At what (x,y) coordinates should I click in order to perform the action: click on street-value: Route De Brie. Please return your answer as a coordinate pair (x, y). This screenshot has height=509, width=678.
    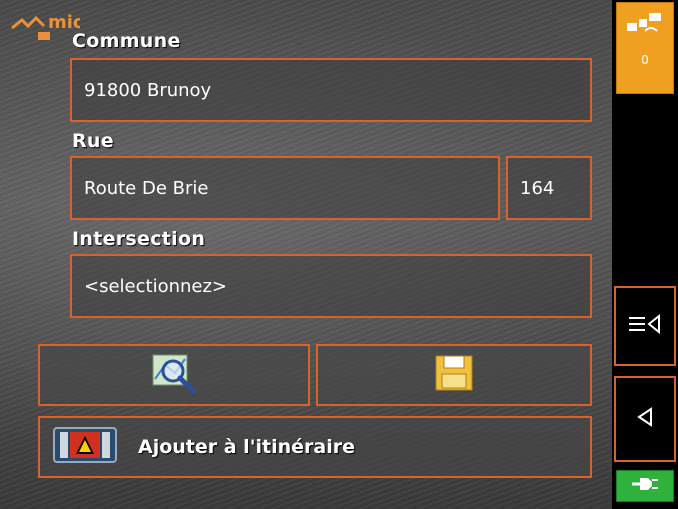
    Looking at the image, I should click on (146, 188).